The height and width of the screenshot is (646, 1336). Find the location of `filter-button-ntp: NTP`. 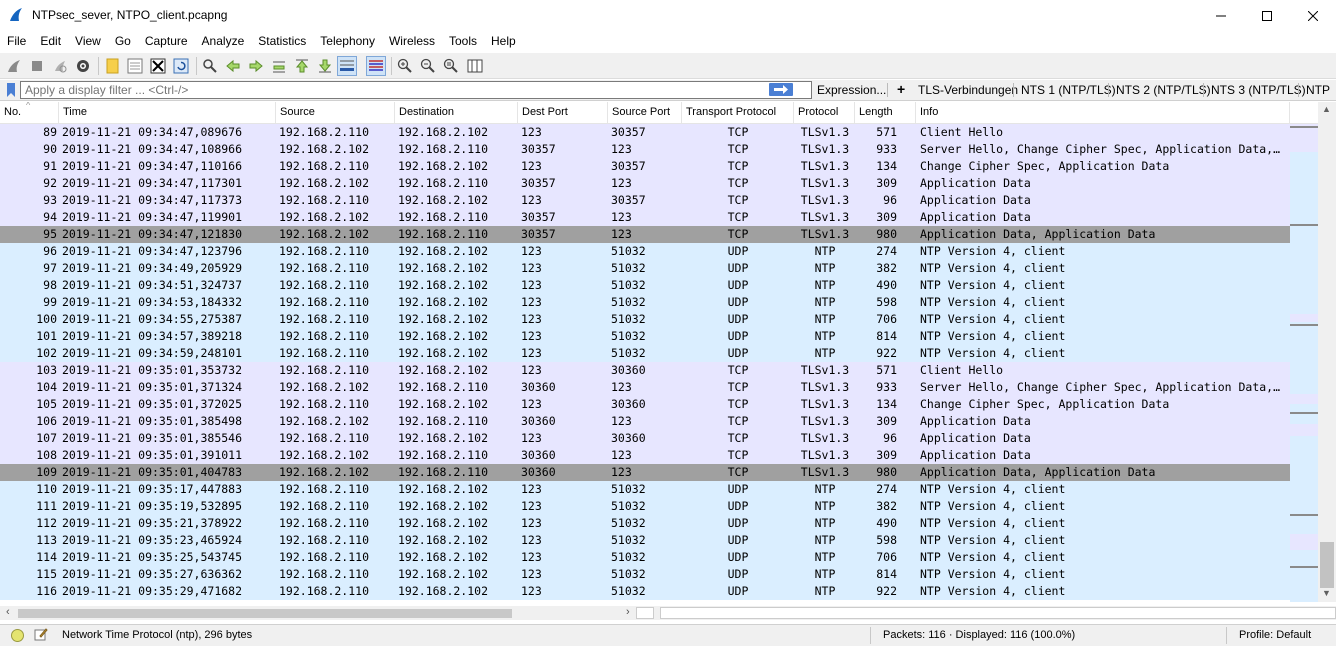

filter-button-ntp: NTP is located at coordinates (1318, 90).